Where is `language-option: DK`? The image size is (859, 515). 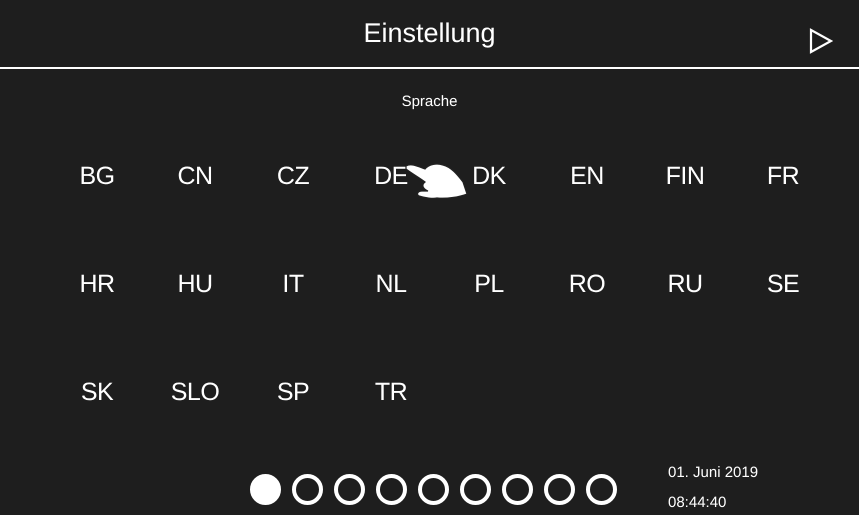 language-option: DK is located at coordinates (489, 176).